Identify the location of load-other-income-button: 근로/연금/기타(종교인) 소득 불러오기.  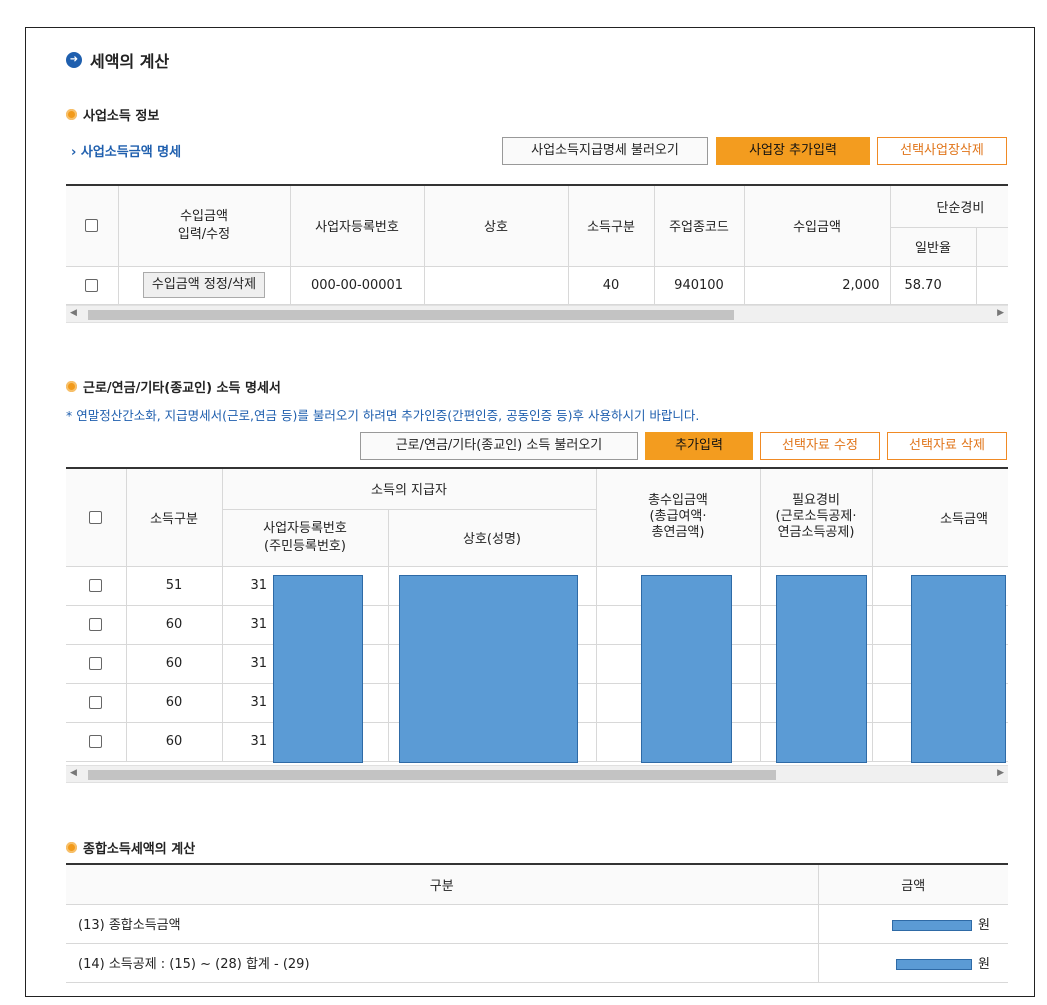
(499, 446).